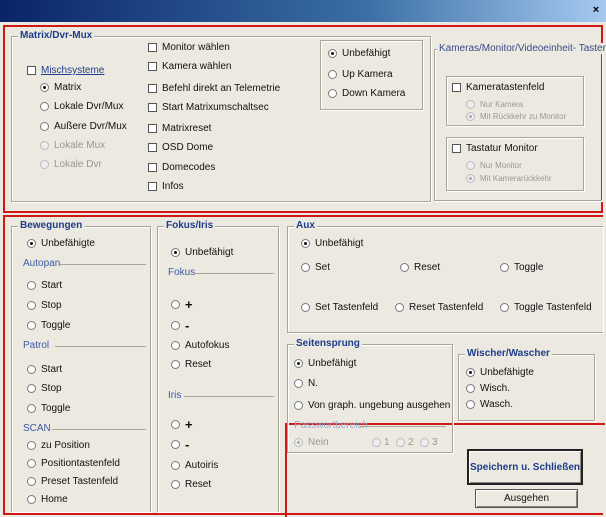 The width and height of the screenshot is (606, 517). Describe the element at coordinates (332, 243) in the screenshot. I see `aux-radio-unbefaehigt: Unbefähigt` at that location.